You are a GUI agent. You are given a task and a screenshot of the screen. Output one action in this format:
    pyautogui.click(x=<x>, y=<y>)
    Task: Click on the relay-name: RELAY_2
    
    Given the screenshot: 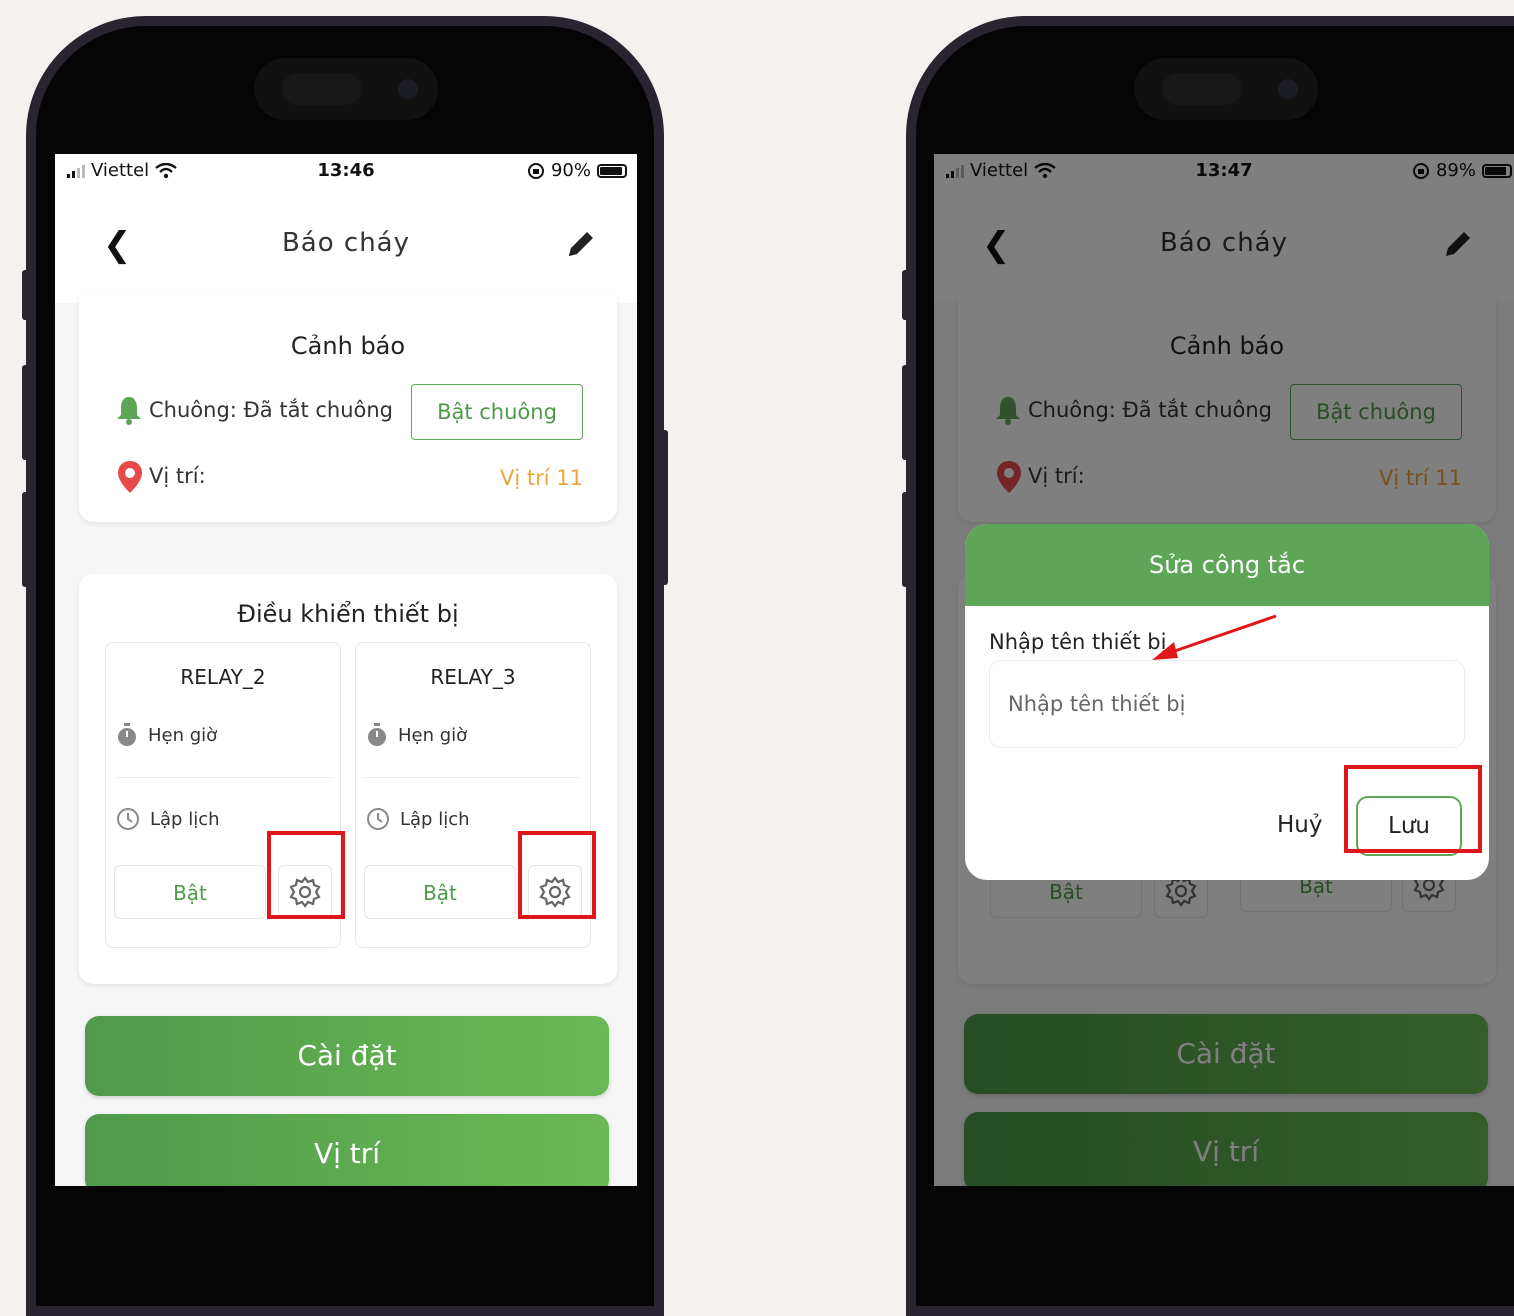 What is the action you would take?
    pyautogui.click(x=223, y=677)
    